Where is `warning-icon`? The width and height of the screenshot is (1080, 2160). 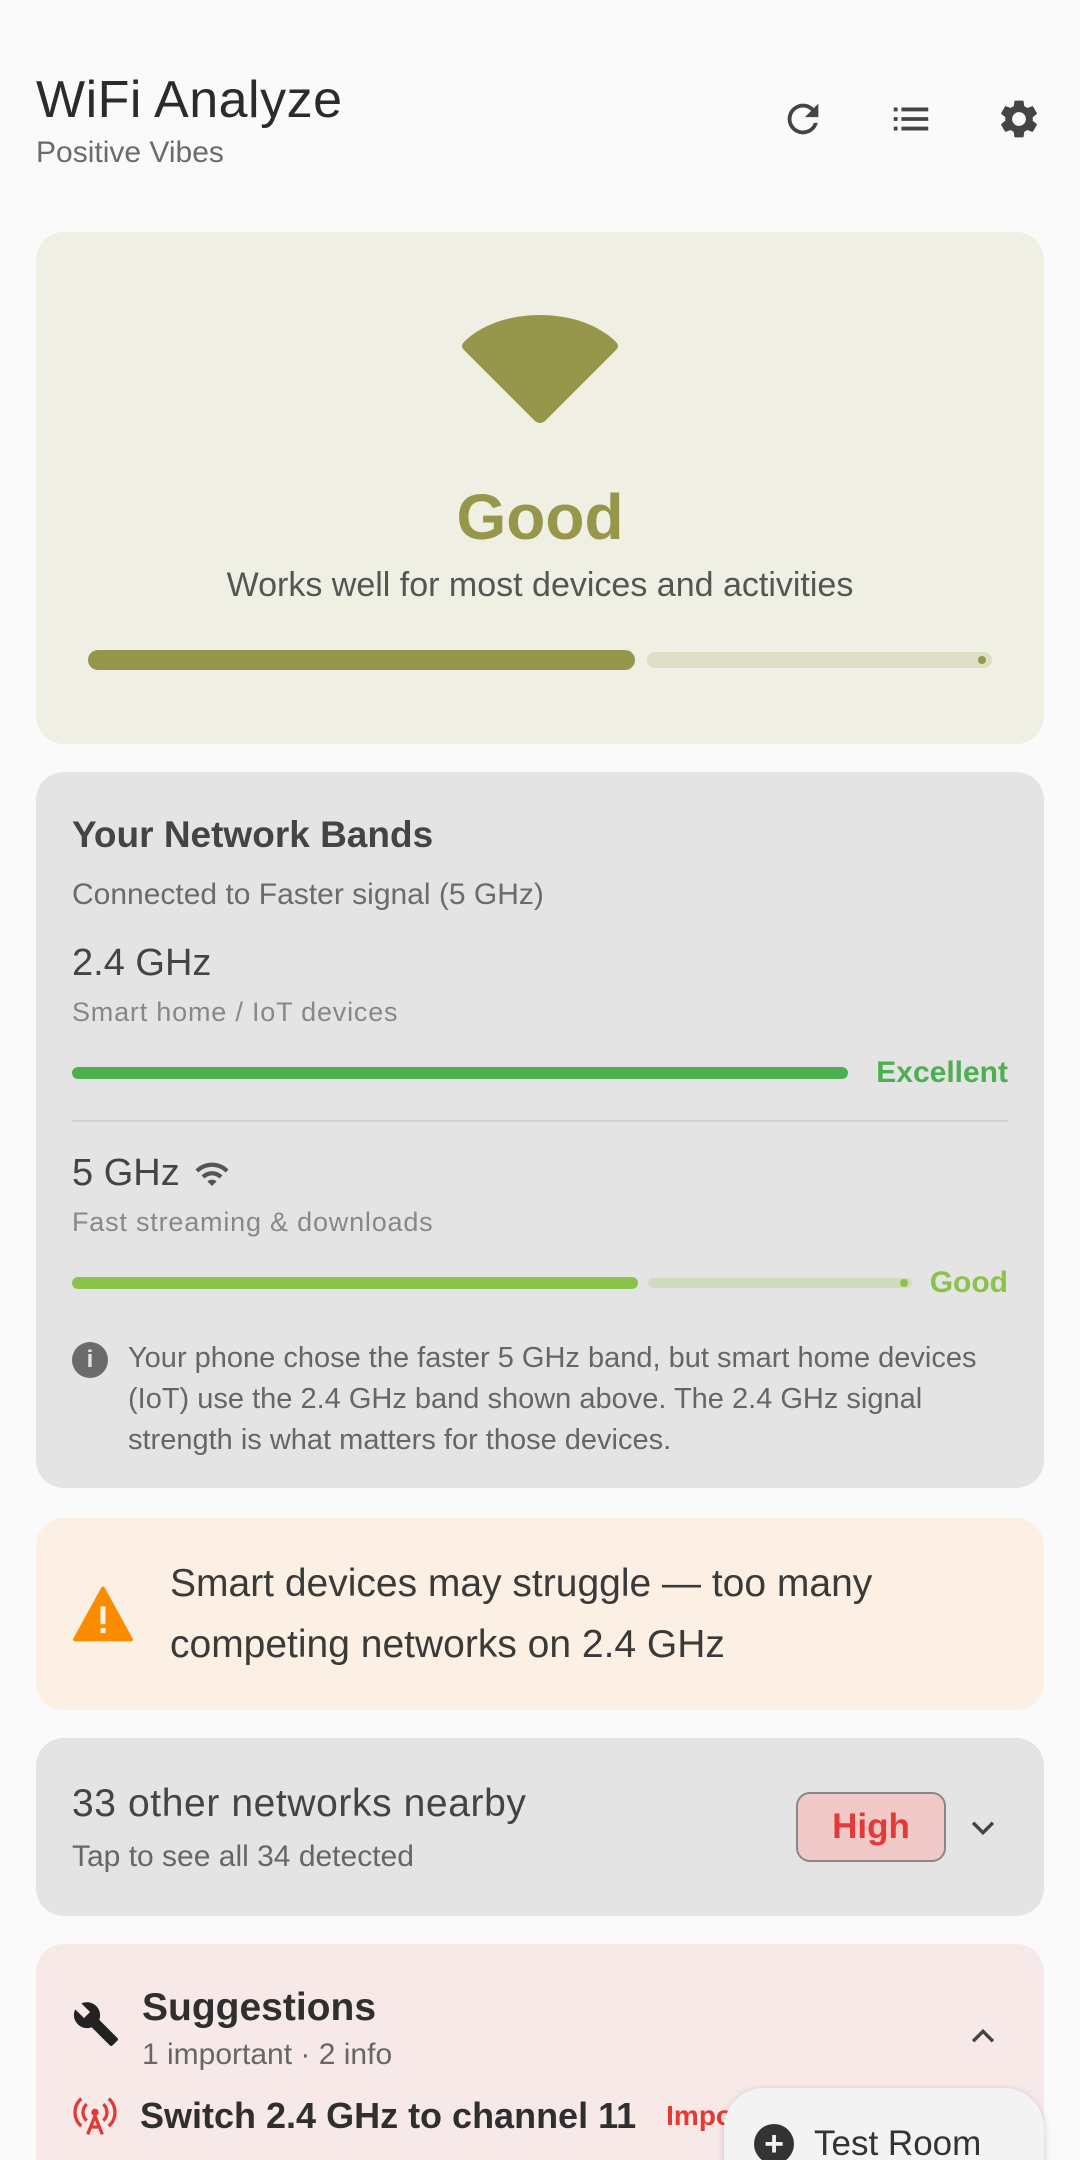 warning-icon is located at coordinates (103, 1614).